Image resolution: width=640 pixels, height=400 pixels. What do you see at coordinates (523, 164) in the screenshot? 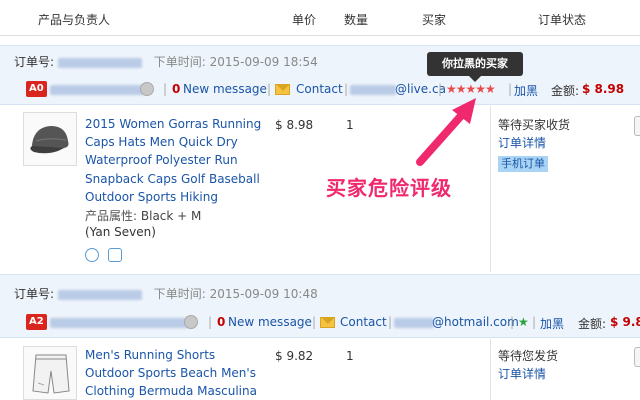
I see `mobile-order-tag: 手机订单` at bounding box center [523, 164].